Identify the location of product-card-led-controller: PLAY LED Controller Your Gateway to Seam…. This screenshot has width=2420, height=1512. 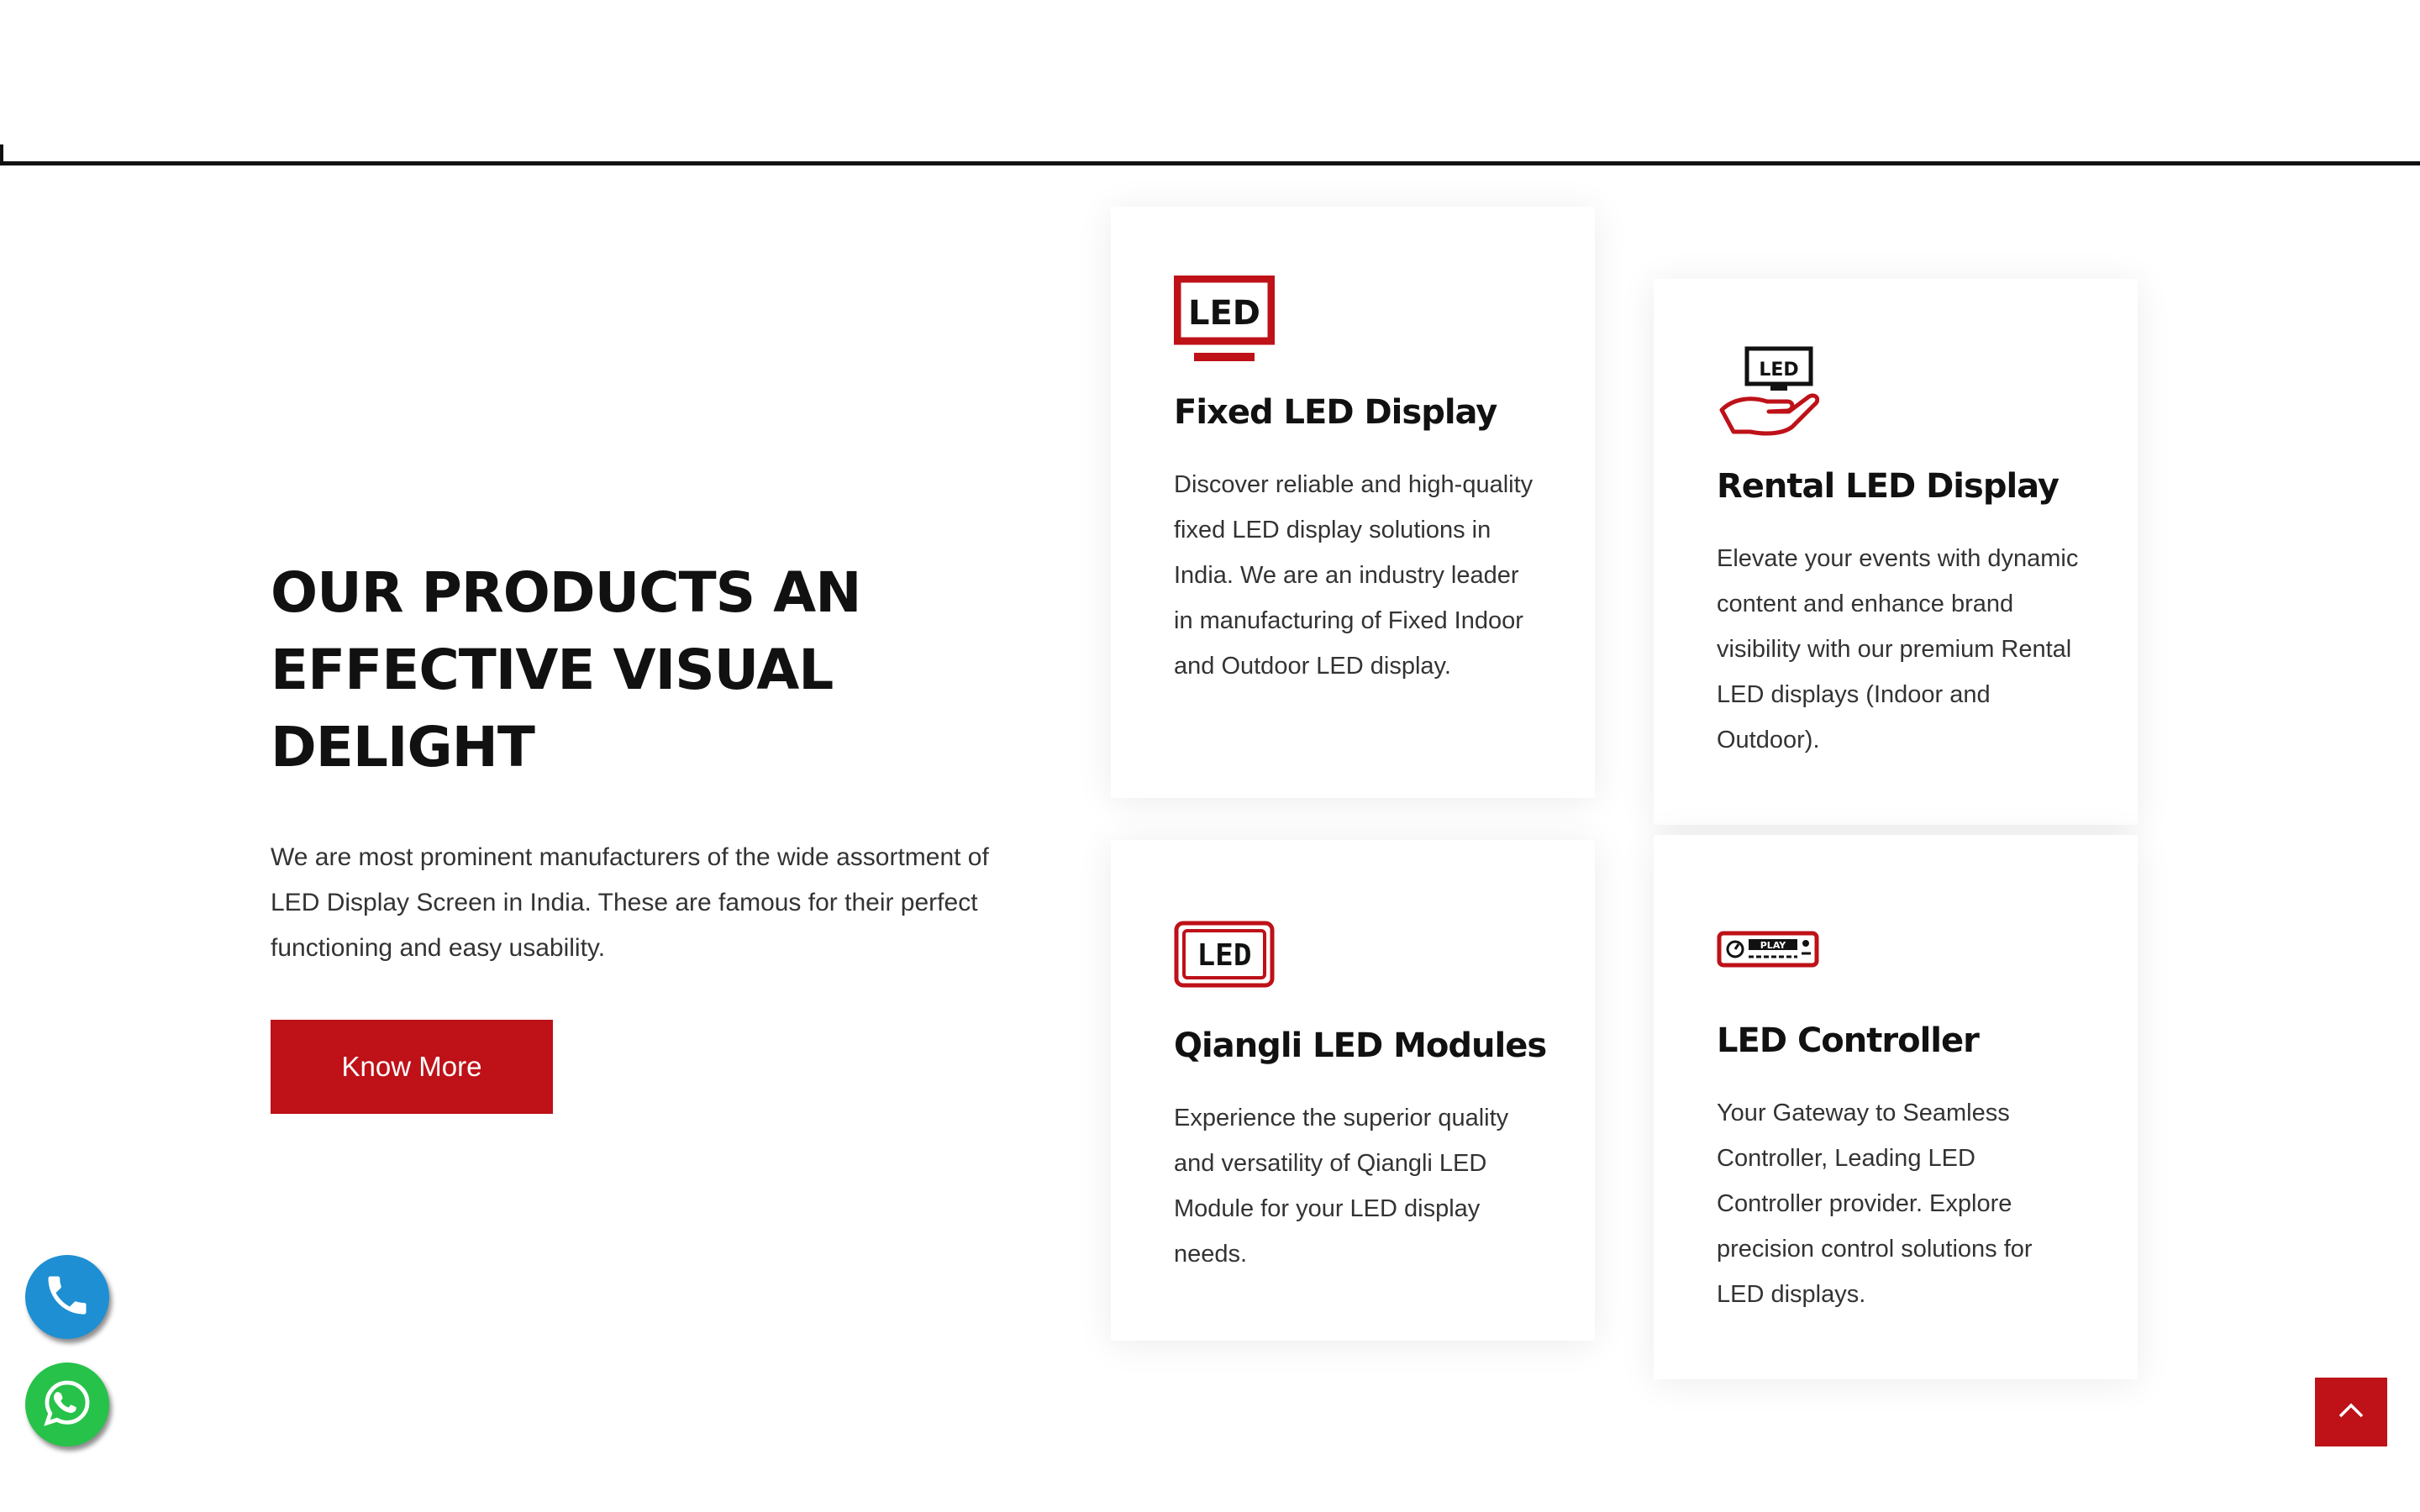
(1896, 1107).